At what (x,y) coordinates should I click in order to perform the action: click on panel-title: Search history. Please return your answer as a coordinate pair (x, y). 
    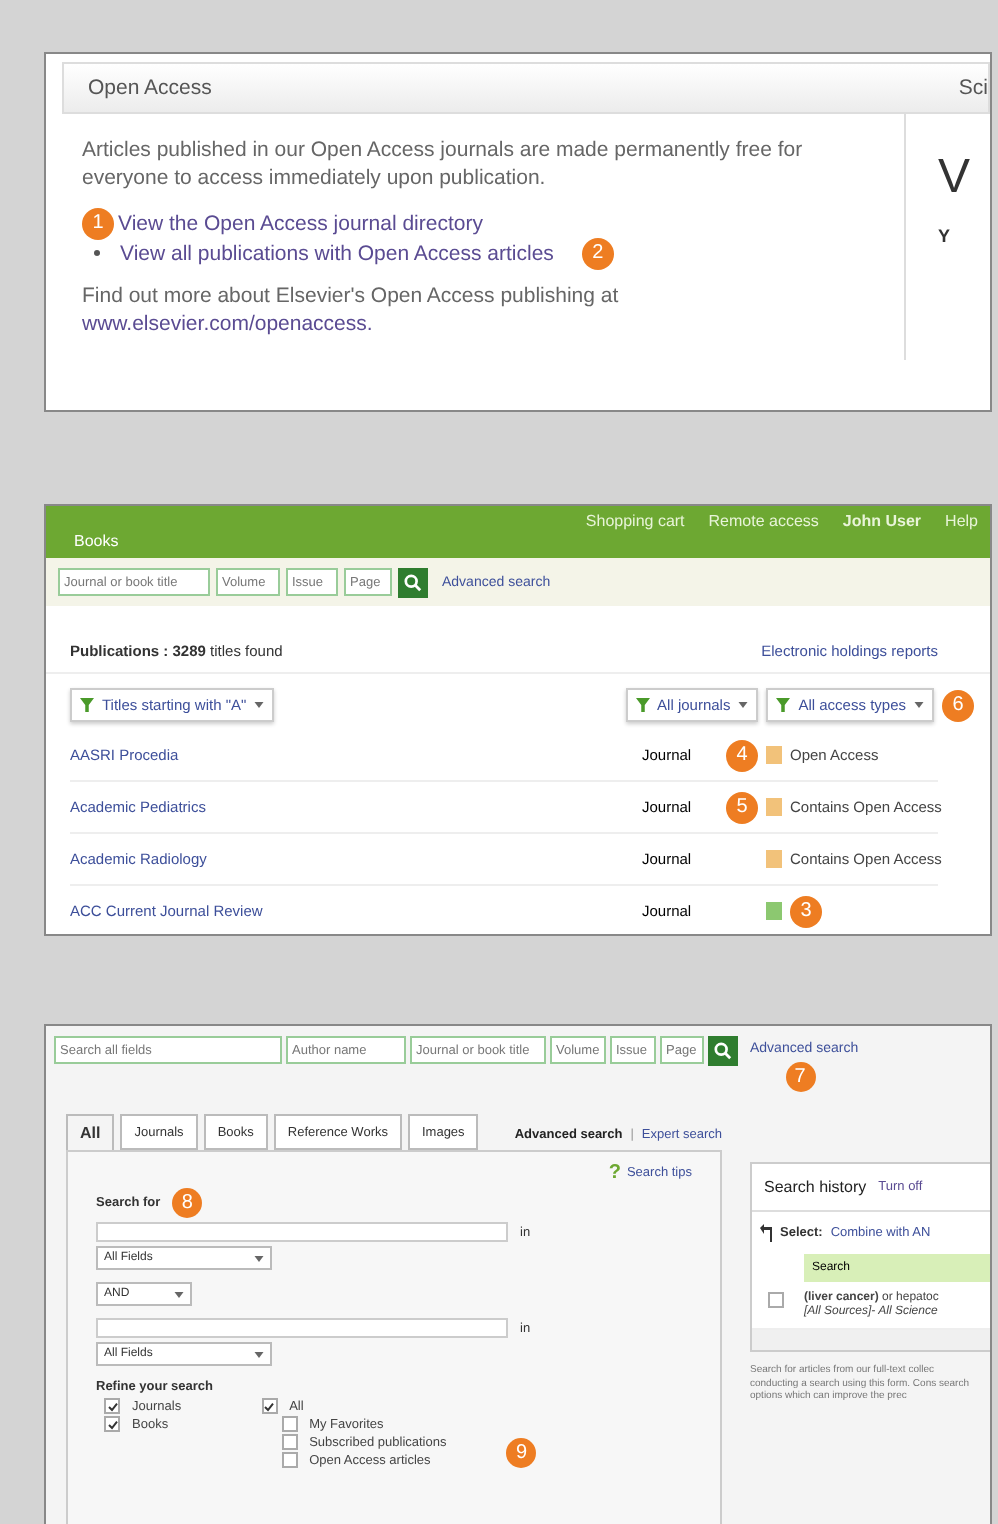
    Looking at the image, I should click on (815, 1187).